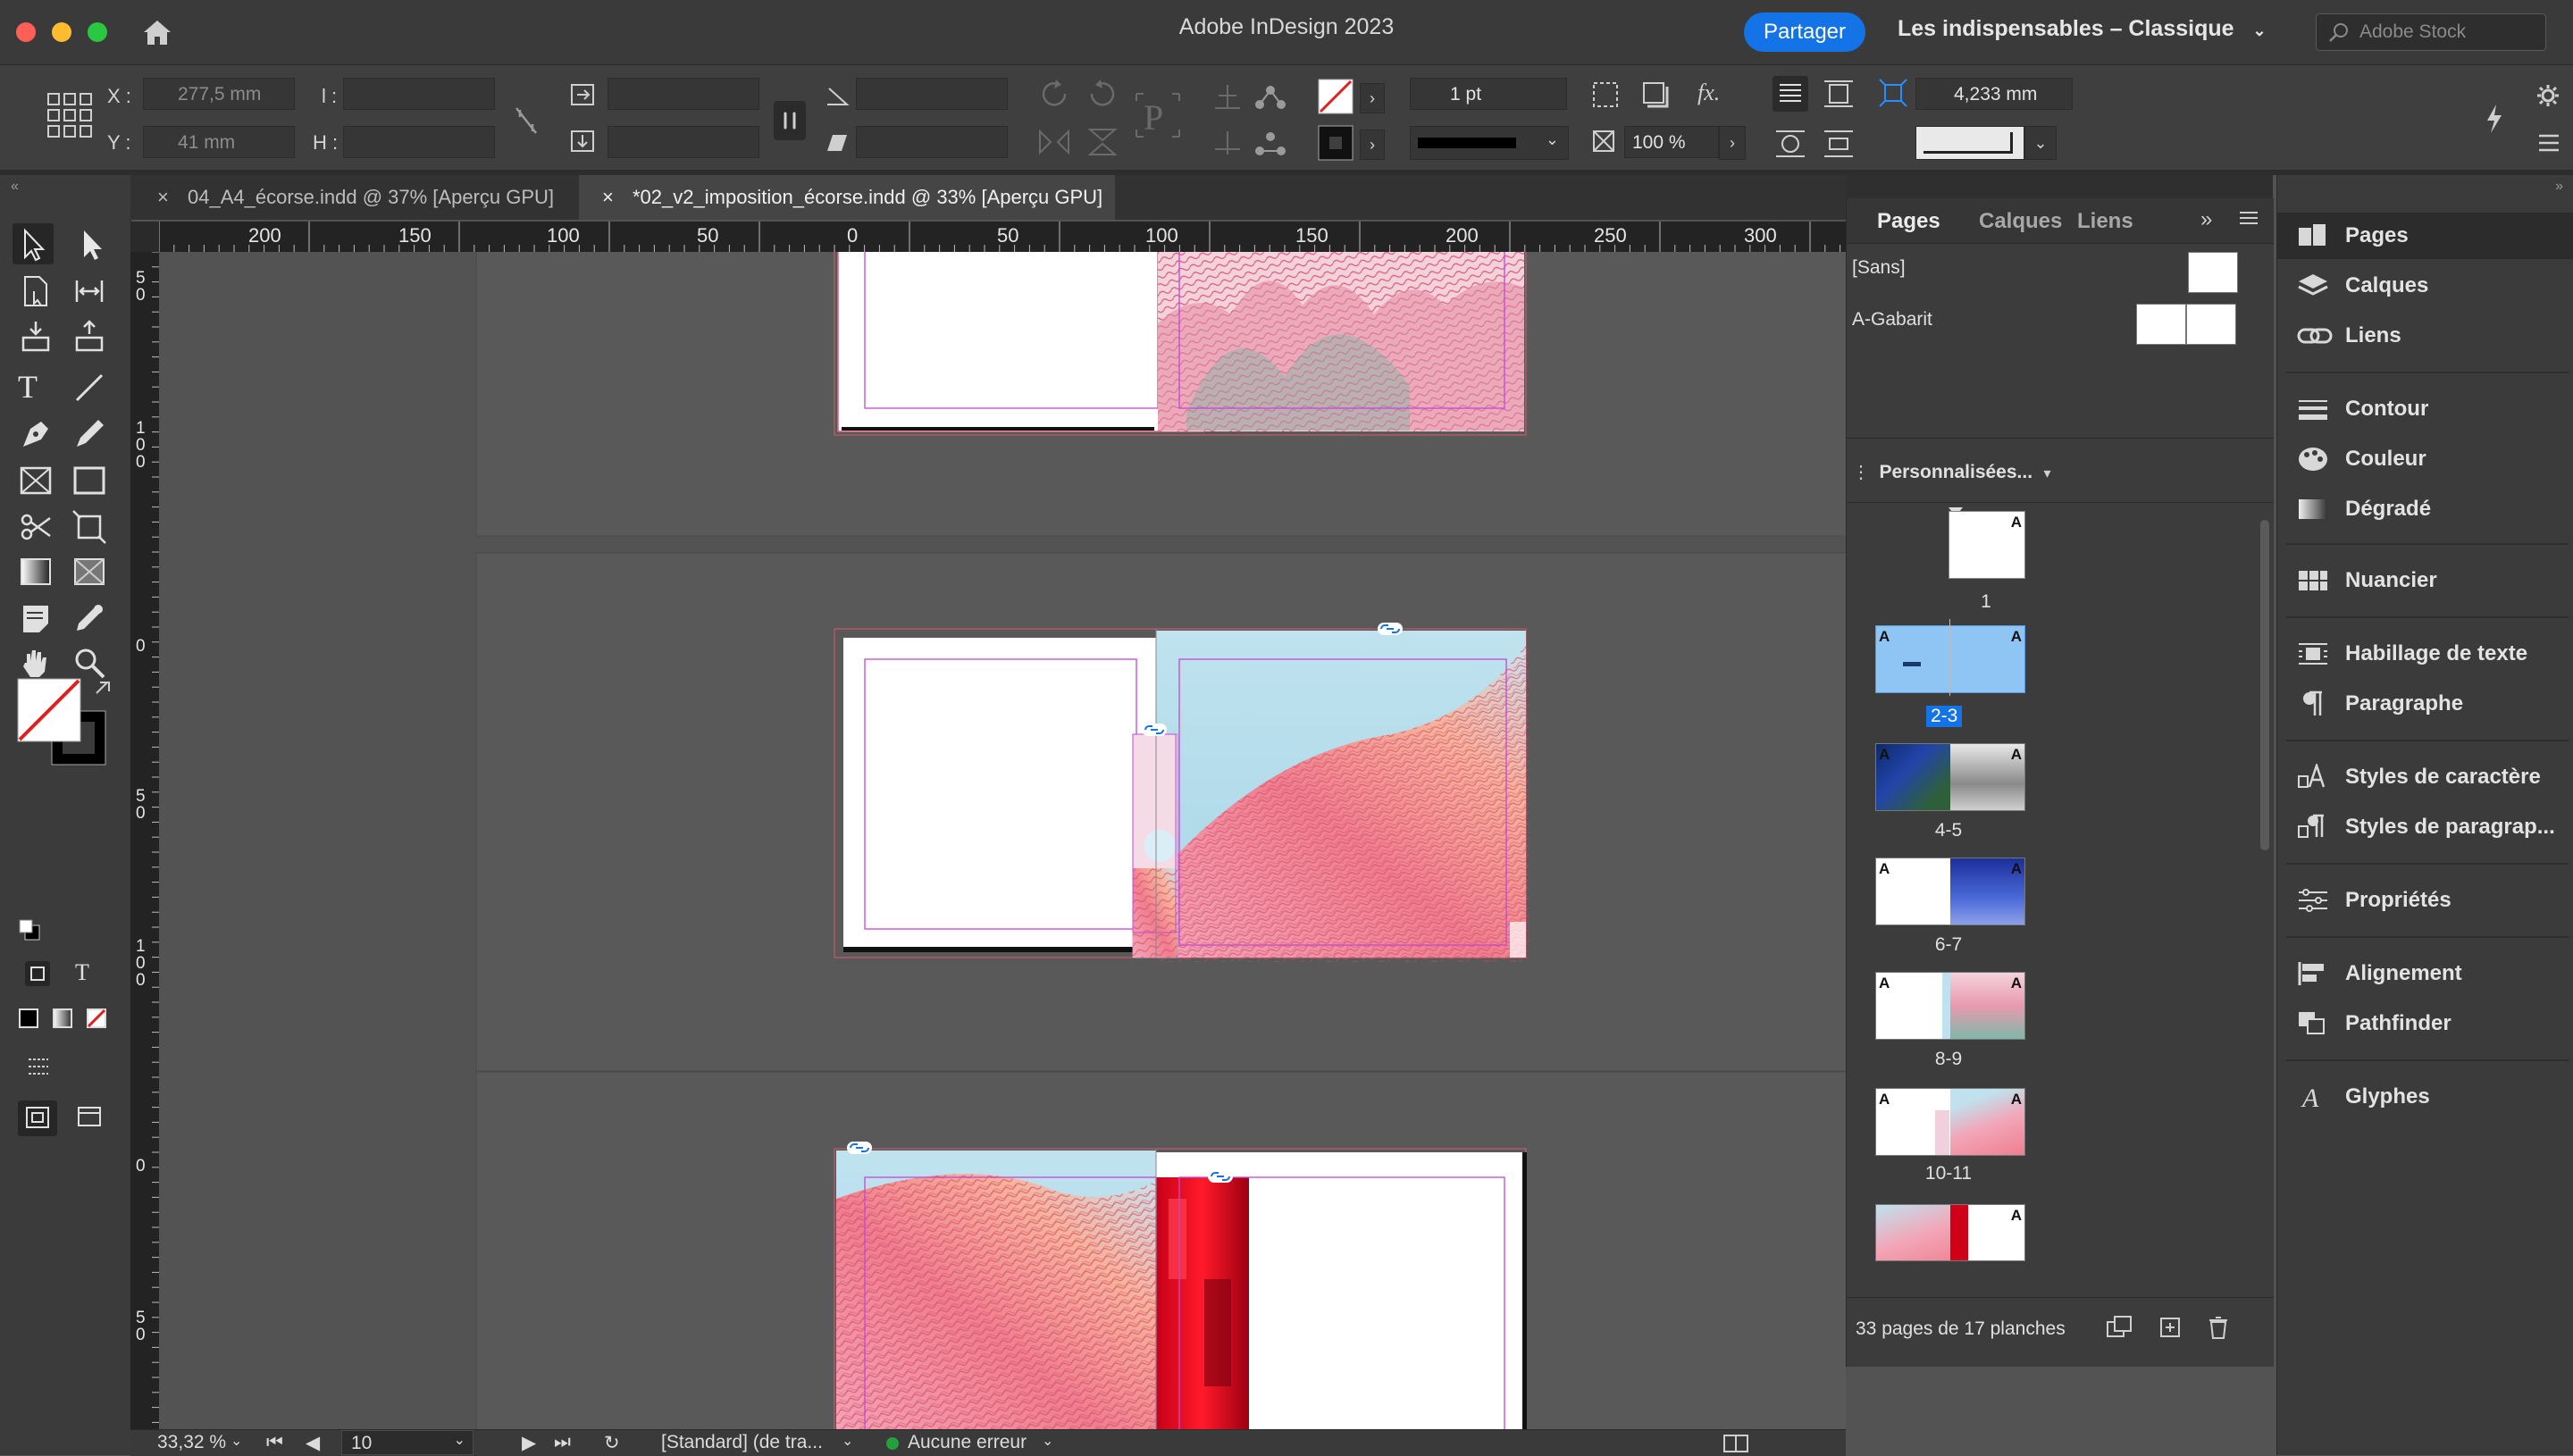 This screenshot has width=2573, height=1456. Describe the element at coordinates (1879, 268) in the screenshot. I see `master-none-label: [Sans]` at that location.